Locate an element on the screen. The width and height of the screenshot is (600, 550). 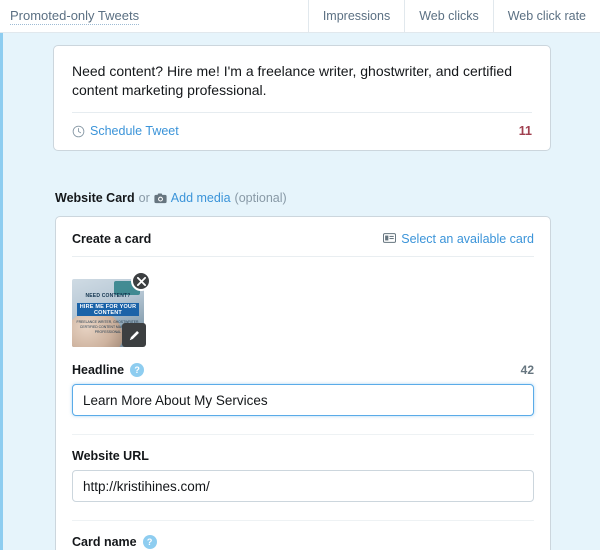
card-name-label: Card name is located at coordinates (104, 542).